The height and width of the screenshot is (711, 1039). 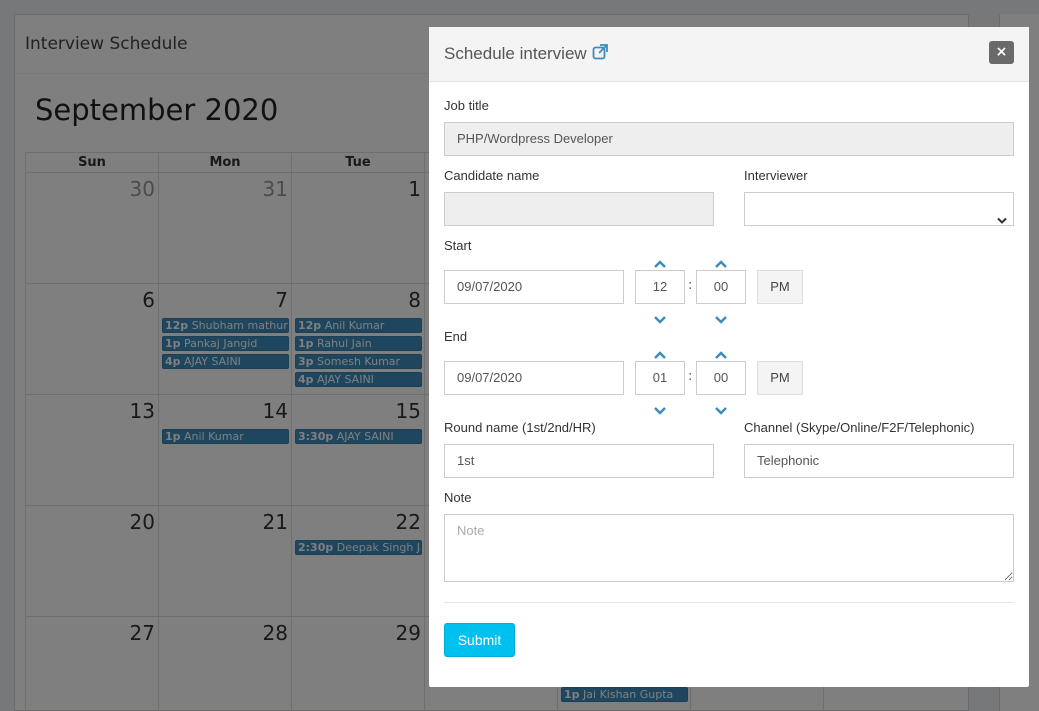 What do you see at coordinates (721, 378) in the screenshot?
I see `end-minute-input: 00` at bounding box center [721, 378].